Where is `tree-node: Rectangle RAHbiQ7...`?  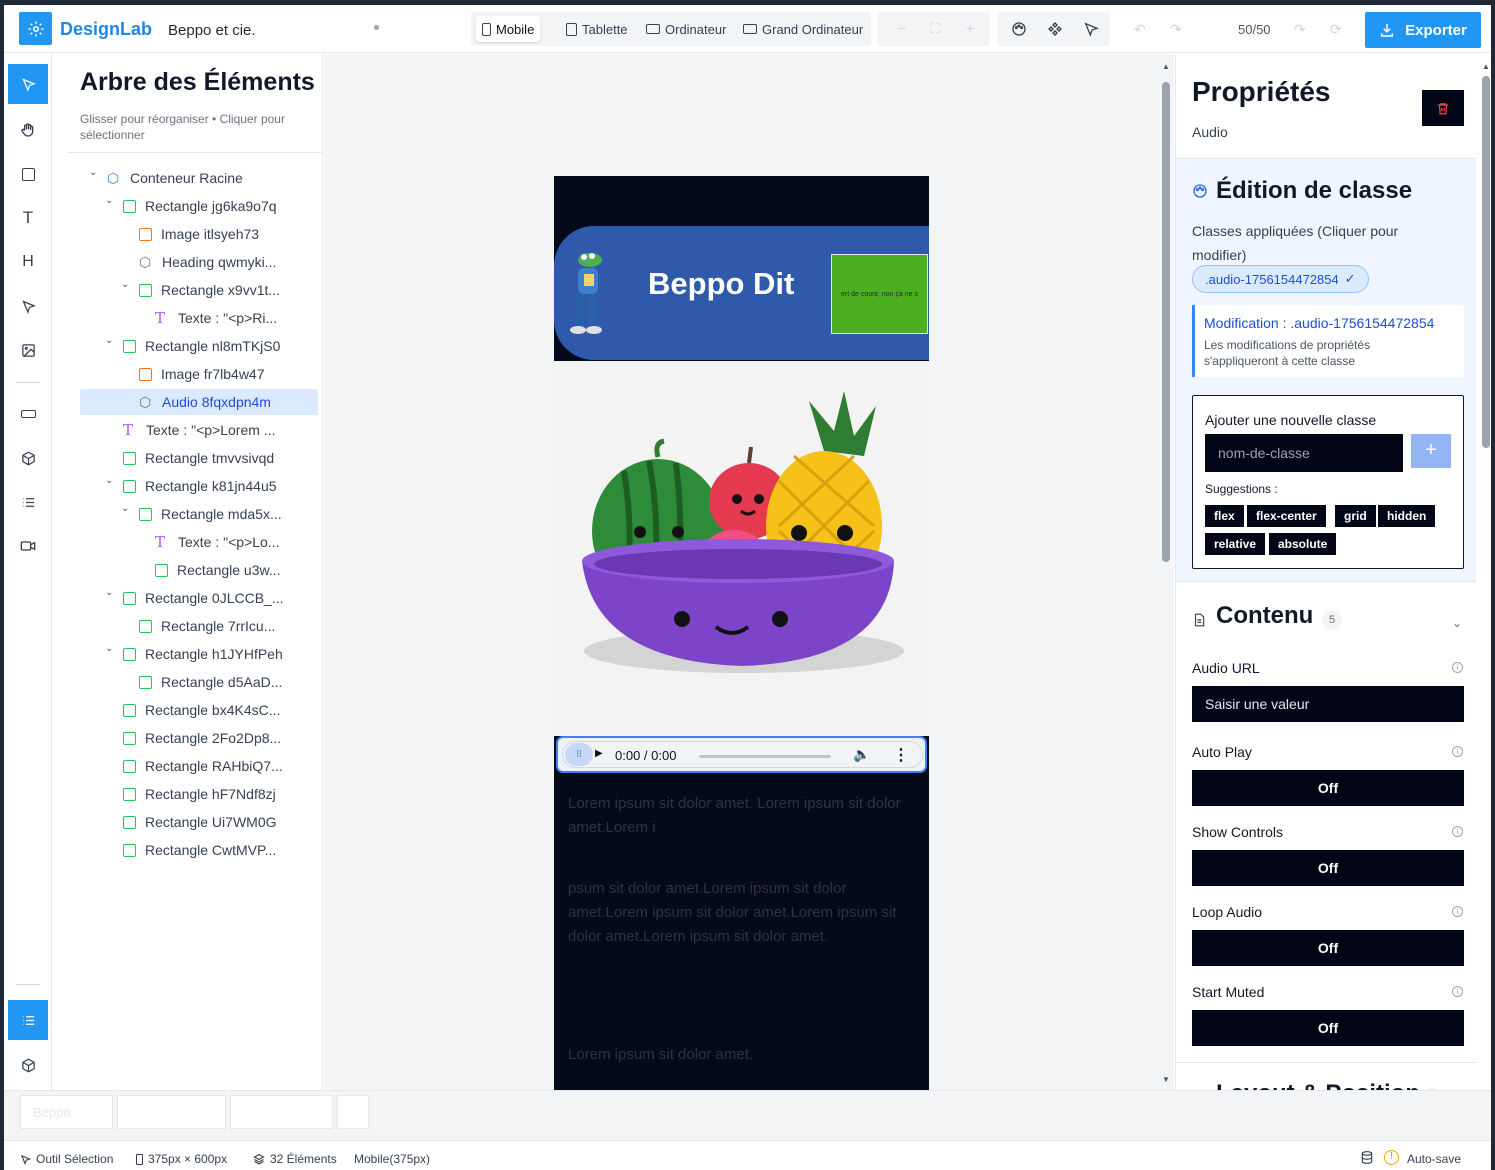
tree-node: Rectangle RAHbiQ7... is located at coordinates (203, 766).